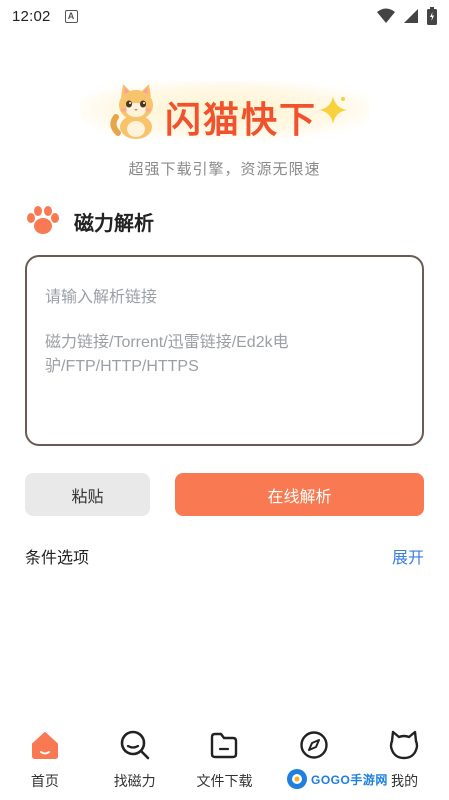 The width and height of the screenshot is (449, 800). What do you see at coordinates (134, 745) in the screenshot?
I see `search-icon` at bounding box center [134, 745].